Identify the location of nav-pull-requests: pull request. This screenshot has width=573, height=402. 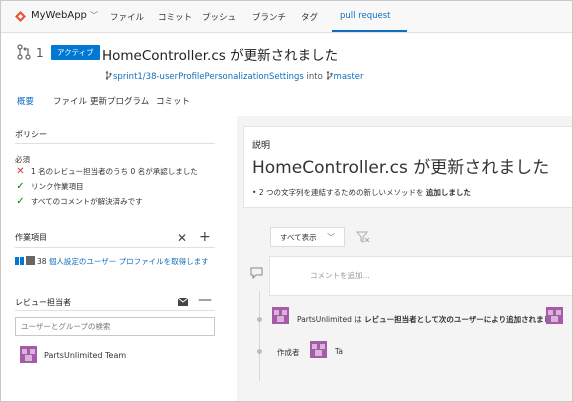
(365, 16).